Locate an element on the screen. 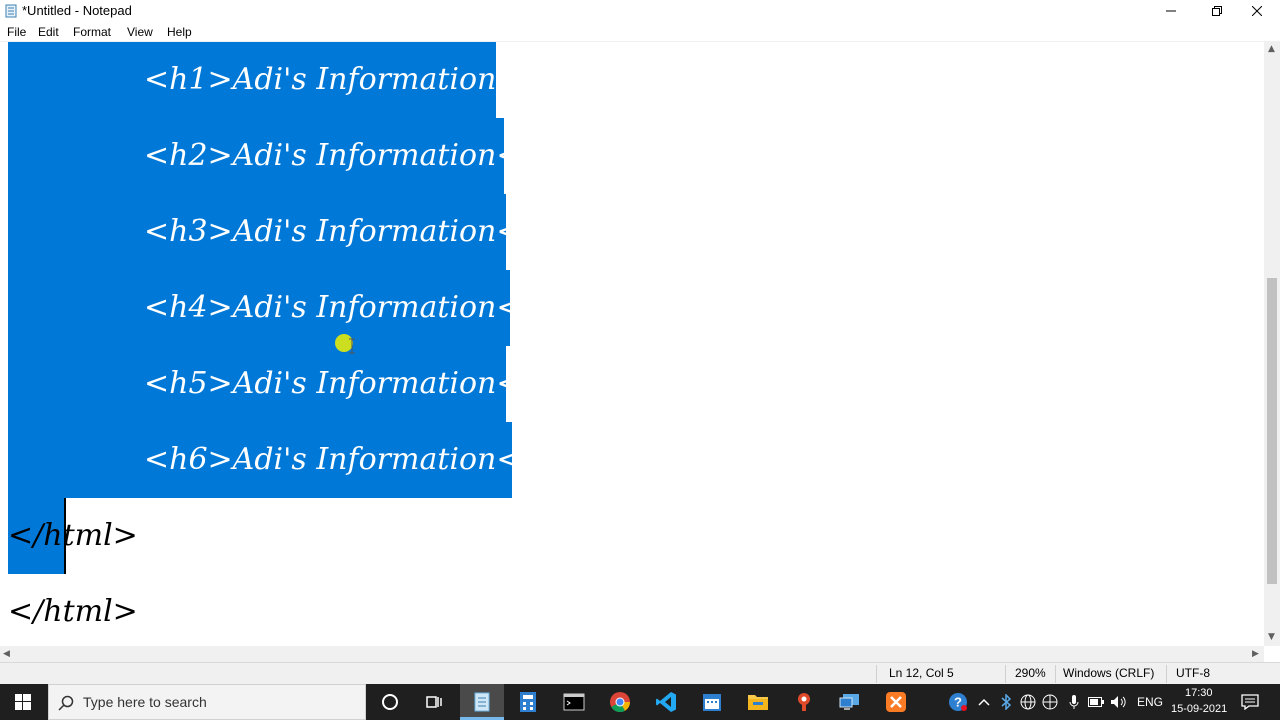 Image resolution: width=1280 pixels, height=720 pixels. microphone-icon is located at coordinates (1074, 702).